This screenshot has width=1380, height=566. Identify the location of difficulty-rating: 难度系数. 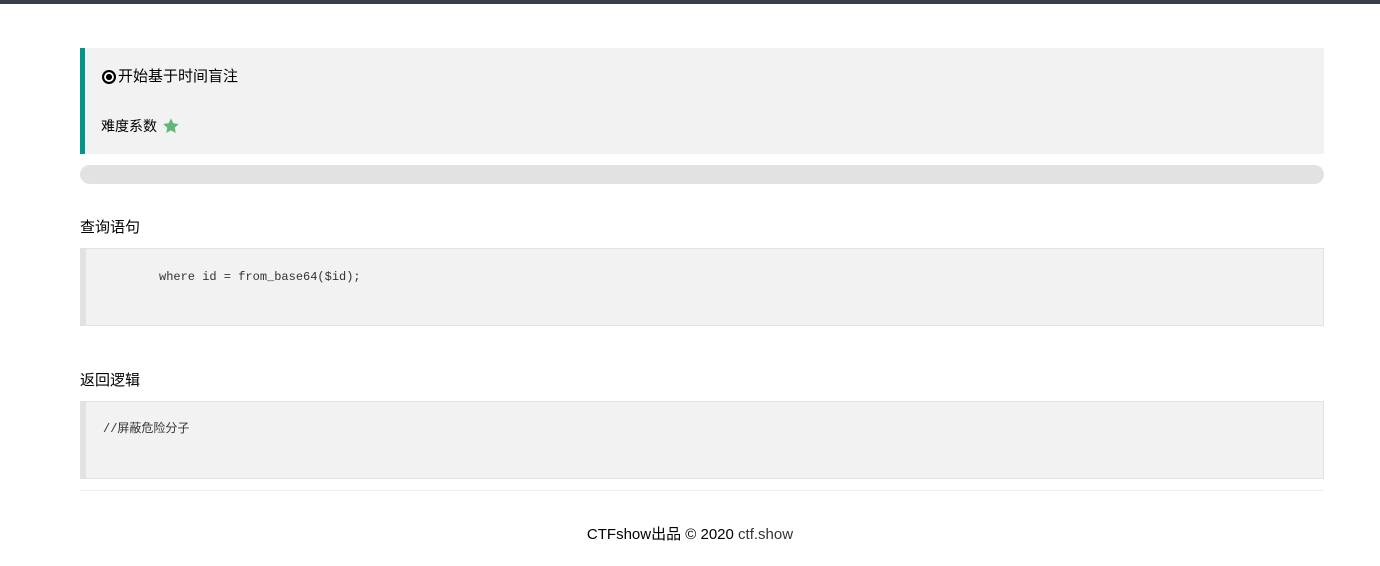
(140, 126).